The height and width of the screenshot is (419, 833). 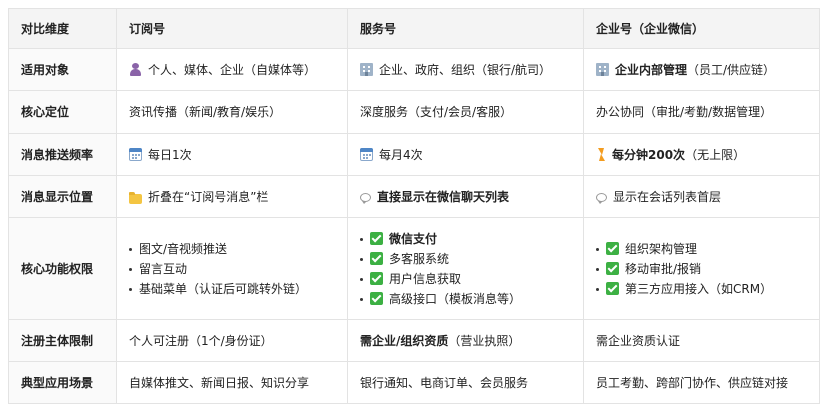 I want to click on cell-subscription: 个人、媒体、企业（自媒体等）, so click(x=232, y=69).